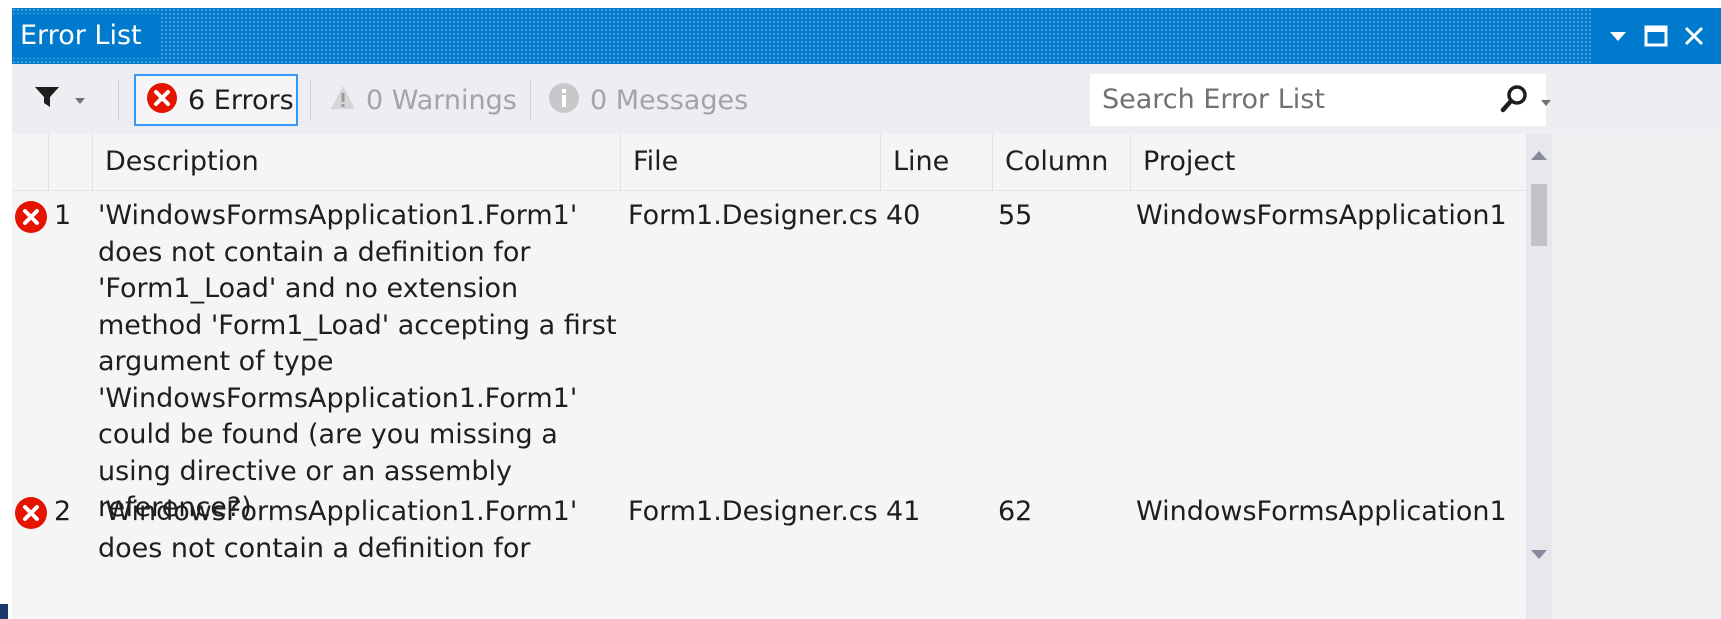 This screenshot has width=1721, height=619. I want to click on maximize-icon, so click(1656, 36).